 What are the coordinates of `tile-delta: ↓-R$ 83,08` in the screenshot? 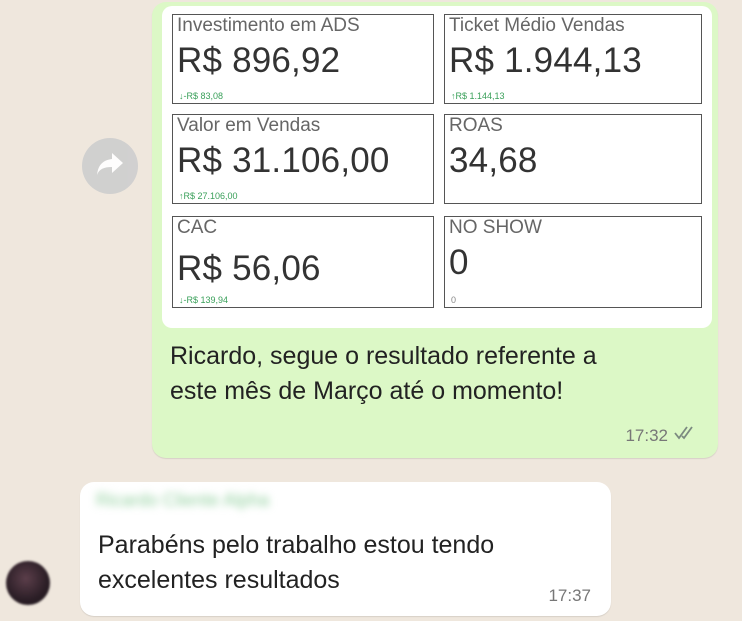 It's located at (201, 96).